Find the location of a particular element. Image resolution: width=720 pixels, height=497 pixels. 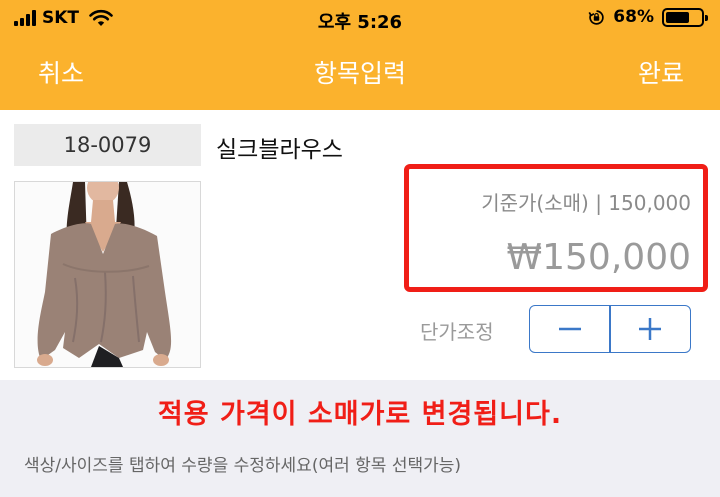

minus-icon is located at coordinates (569, 329).